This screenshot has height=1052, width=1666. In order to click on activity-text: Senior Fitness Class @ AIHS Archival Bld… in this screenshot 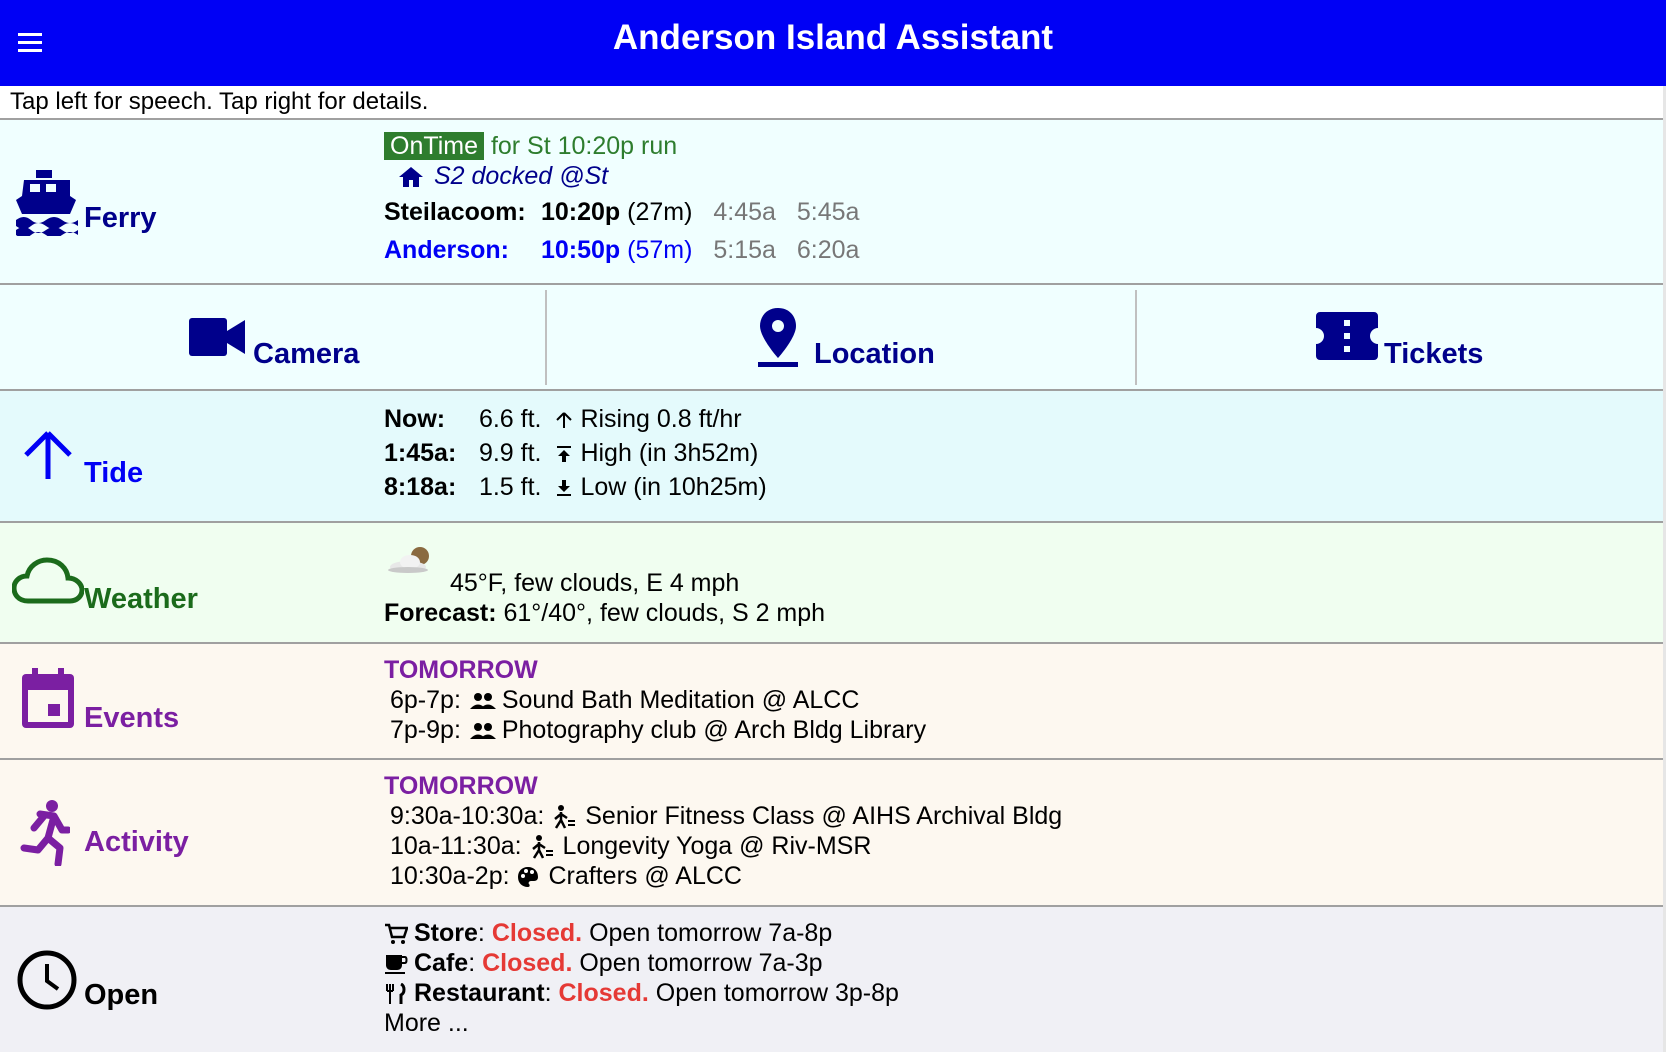, I will do `click(824, 816)`.